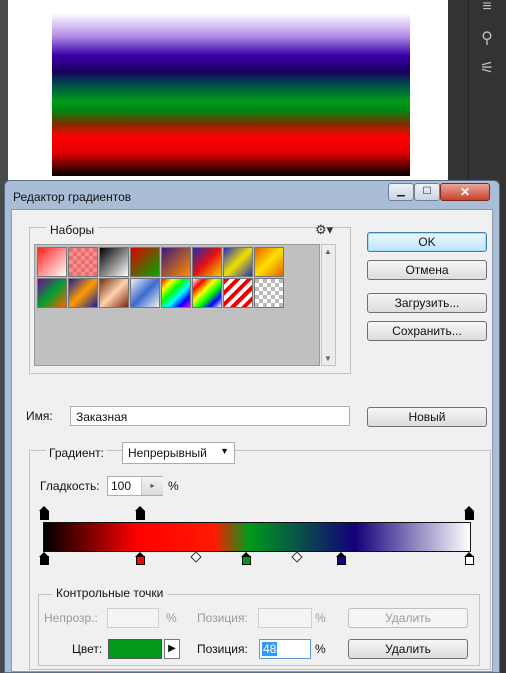  What do you see at coordinates (171, 618) in the screenshot?
I see `opacity-percent: %` at bounding box center [171, 618].